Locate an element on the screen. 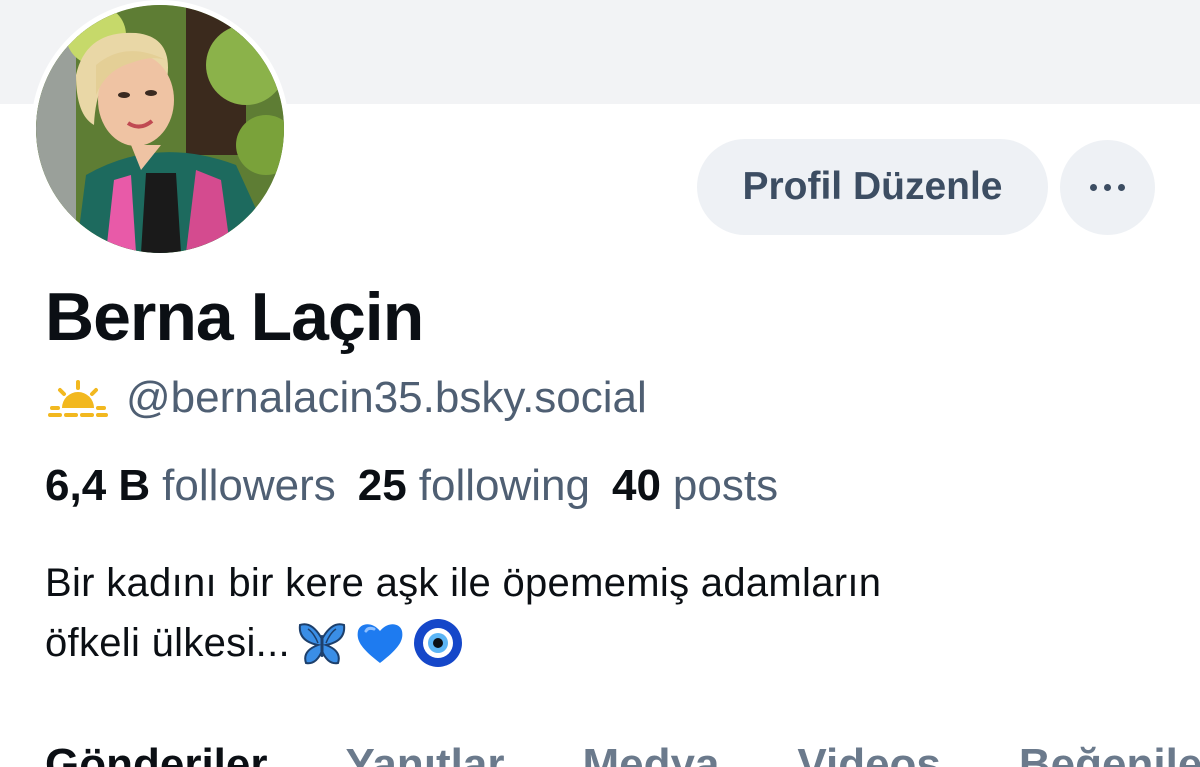 The width and height of the screenshot is (1200, 767). handle-row: @bernalacin35.bsky.social is located at coordinates (347, 398).